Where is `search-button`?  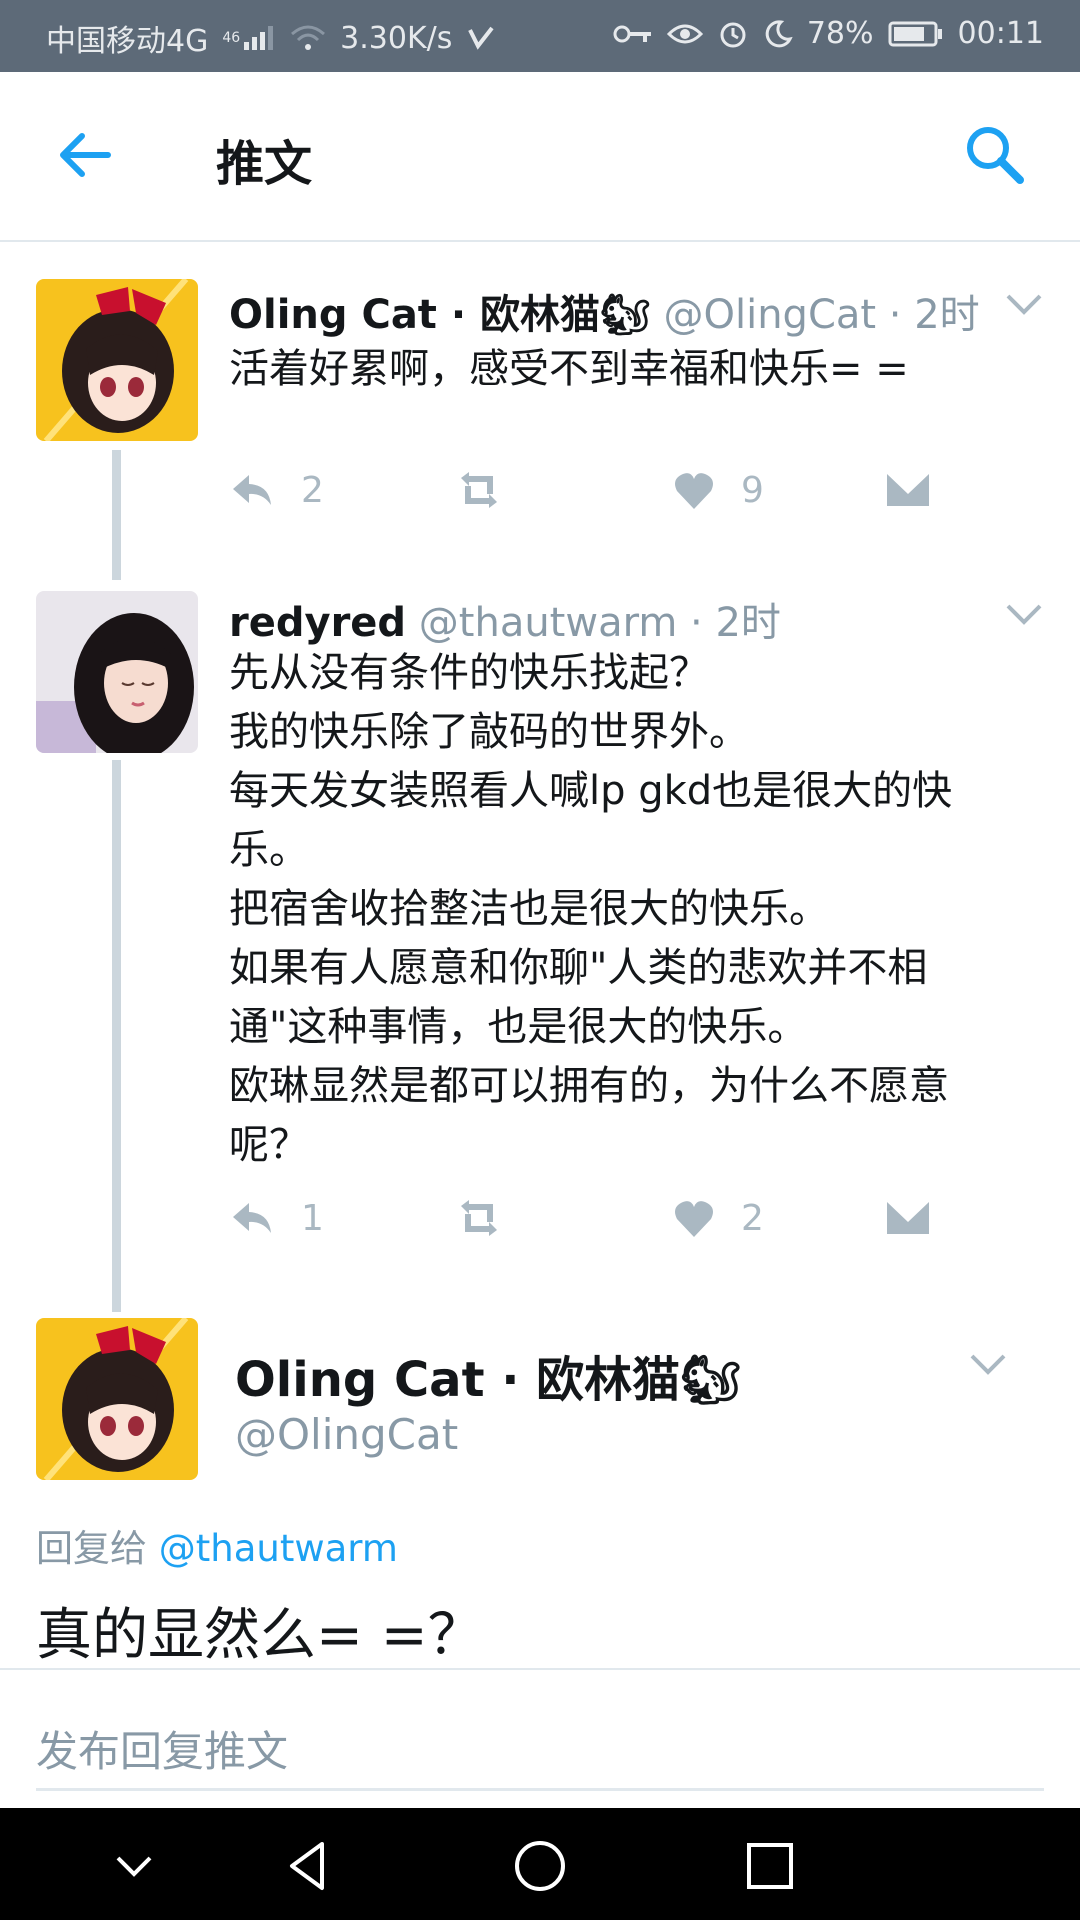 search-button is located at coordinates (995, 155).